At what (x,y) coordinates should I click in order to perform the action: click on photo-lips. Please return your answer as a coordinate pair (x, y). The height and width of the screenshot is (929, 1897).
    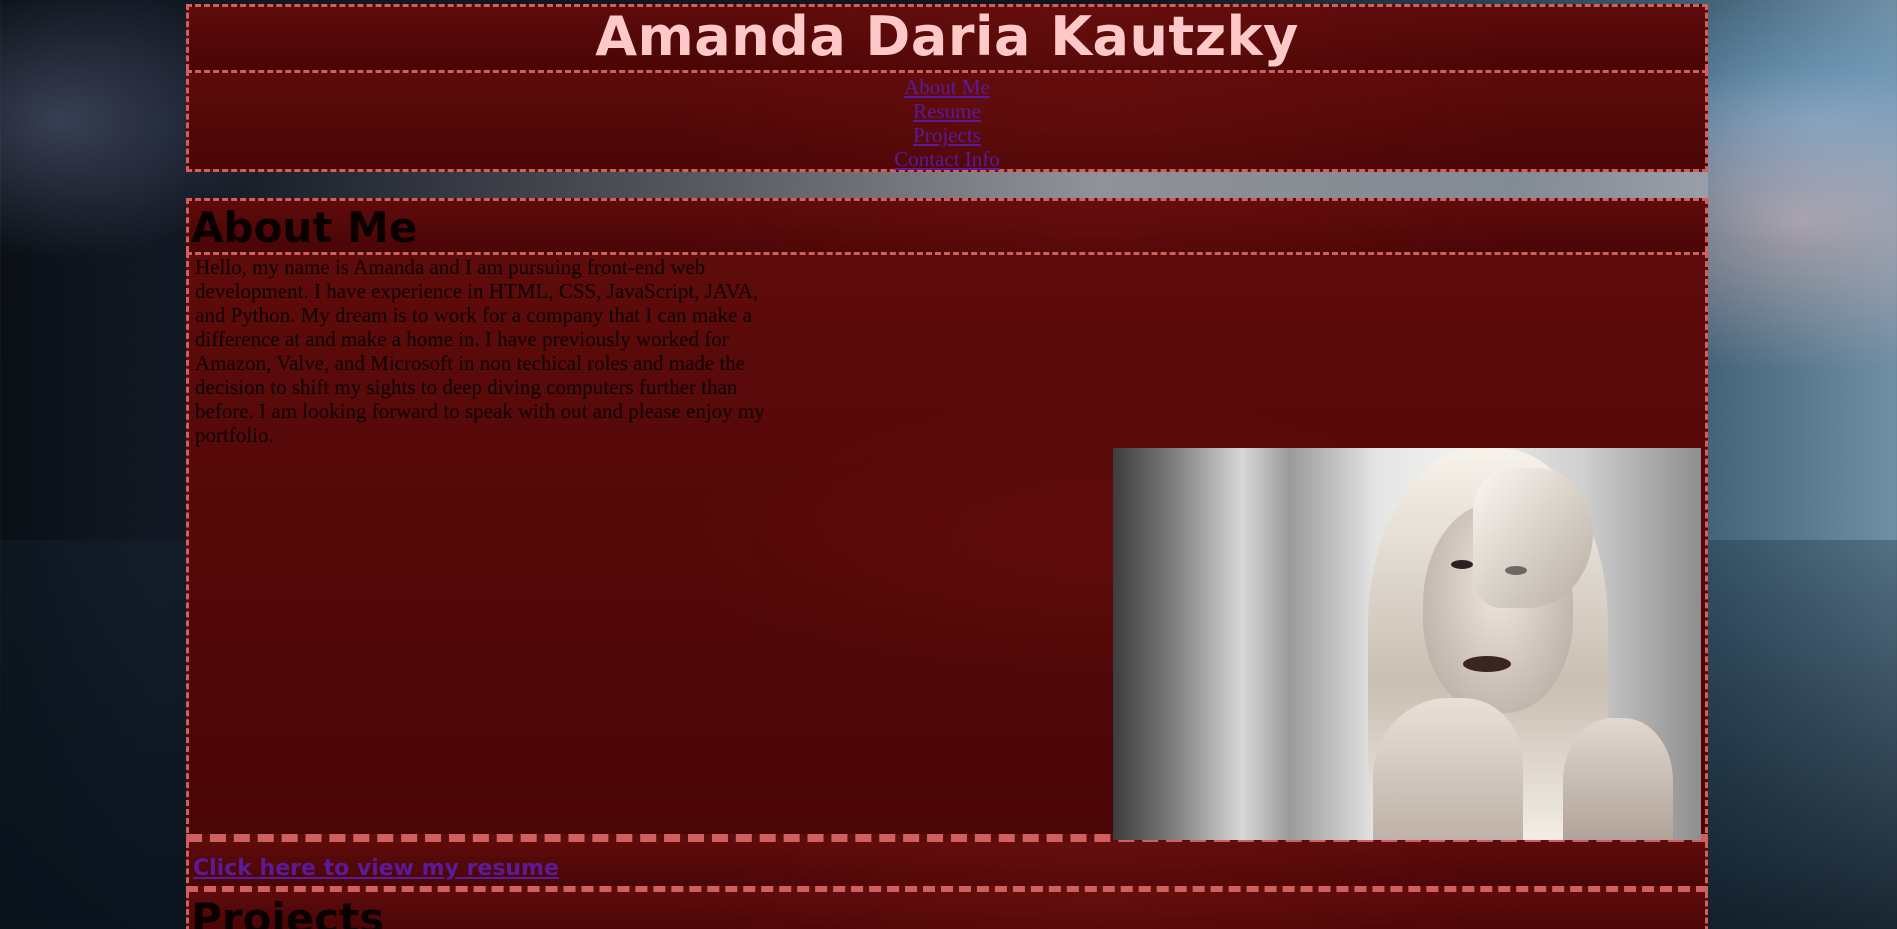
    Looking at the image, I should click on (1487, 664).